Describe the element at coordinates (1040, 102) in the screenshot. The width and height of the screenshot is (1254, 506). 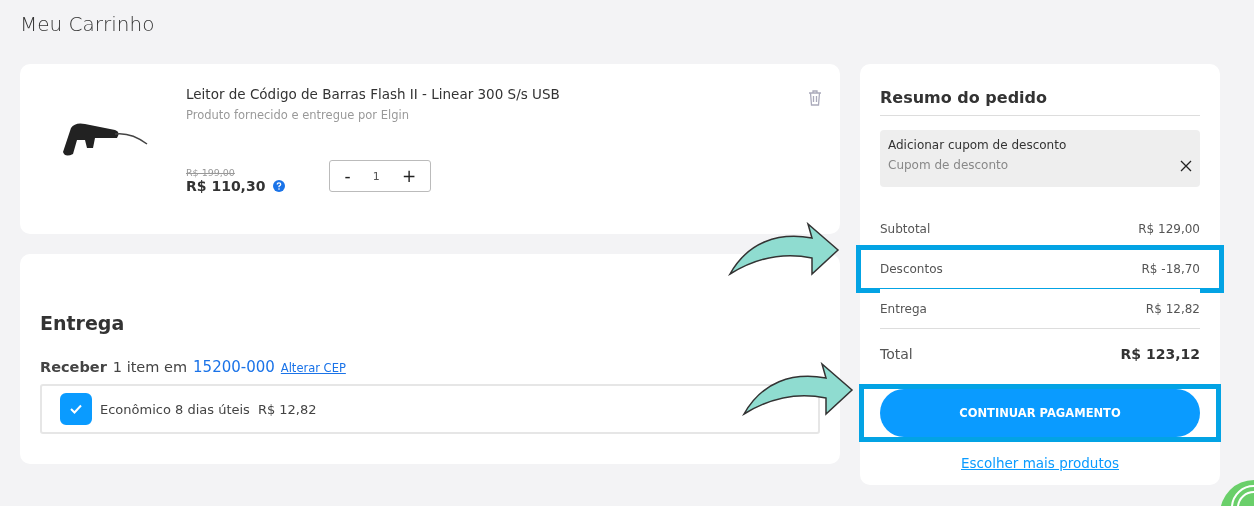
I see `summary-title: Resumo do pedido` at that location.